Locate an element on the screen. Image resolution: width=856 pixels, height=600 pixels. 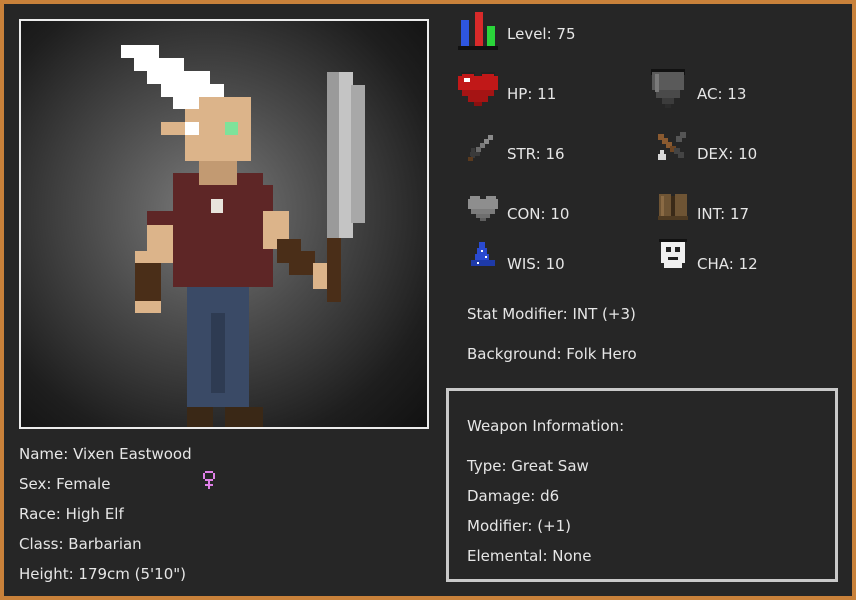
level-value: Level: 75 is located at coordinates (541, 34).